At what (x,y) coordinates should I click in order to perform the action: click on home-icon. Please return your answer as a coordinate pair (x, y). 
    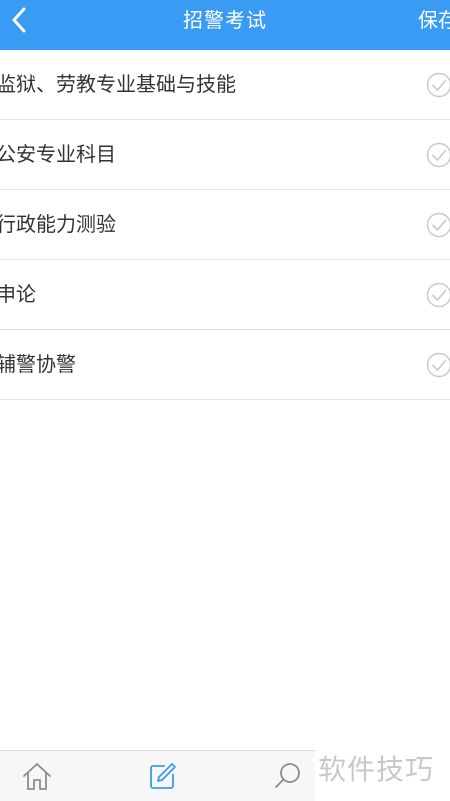
    Looking at the image, I should click on (37, 776).